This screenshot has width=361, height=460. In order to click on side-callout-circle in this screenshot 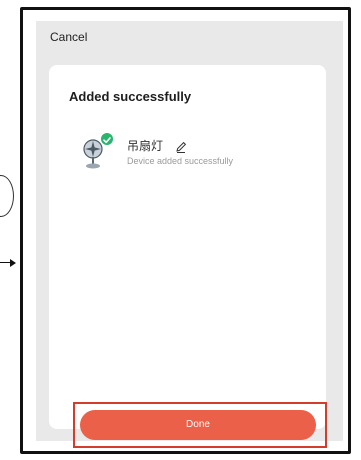, I will do `click(7, 196)`.